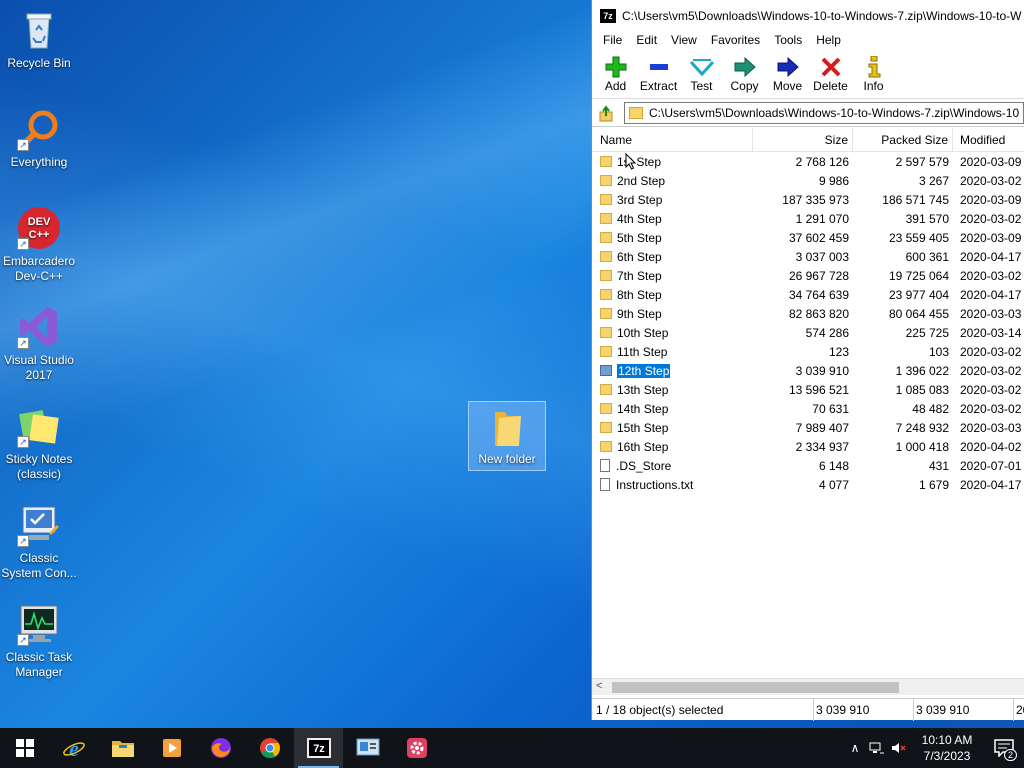  What do you see at coordinates (39, 641) in the screenshot?
I see `desktop-icon-classic-task-manager: ↗ Classic Task Manager` at bounding box center [39, 641].